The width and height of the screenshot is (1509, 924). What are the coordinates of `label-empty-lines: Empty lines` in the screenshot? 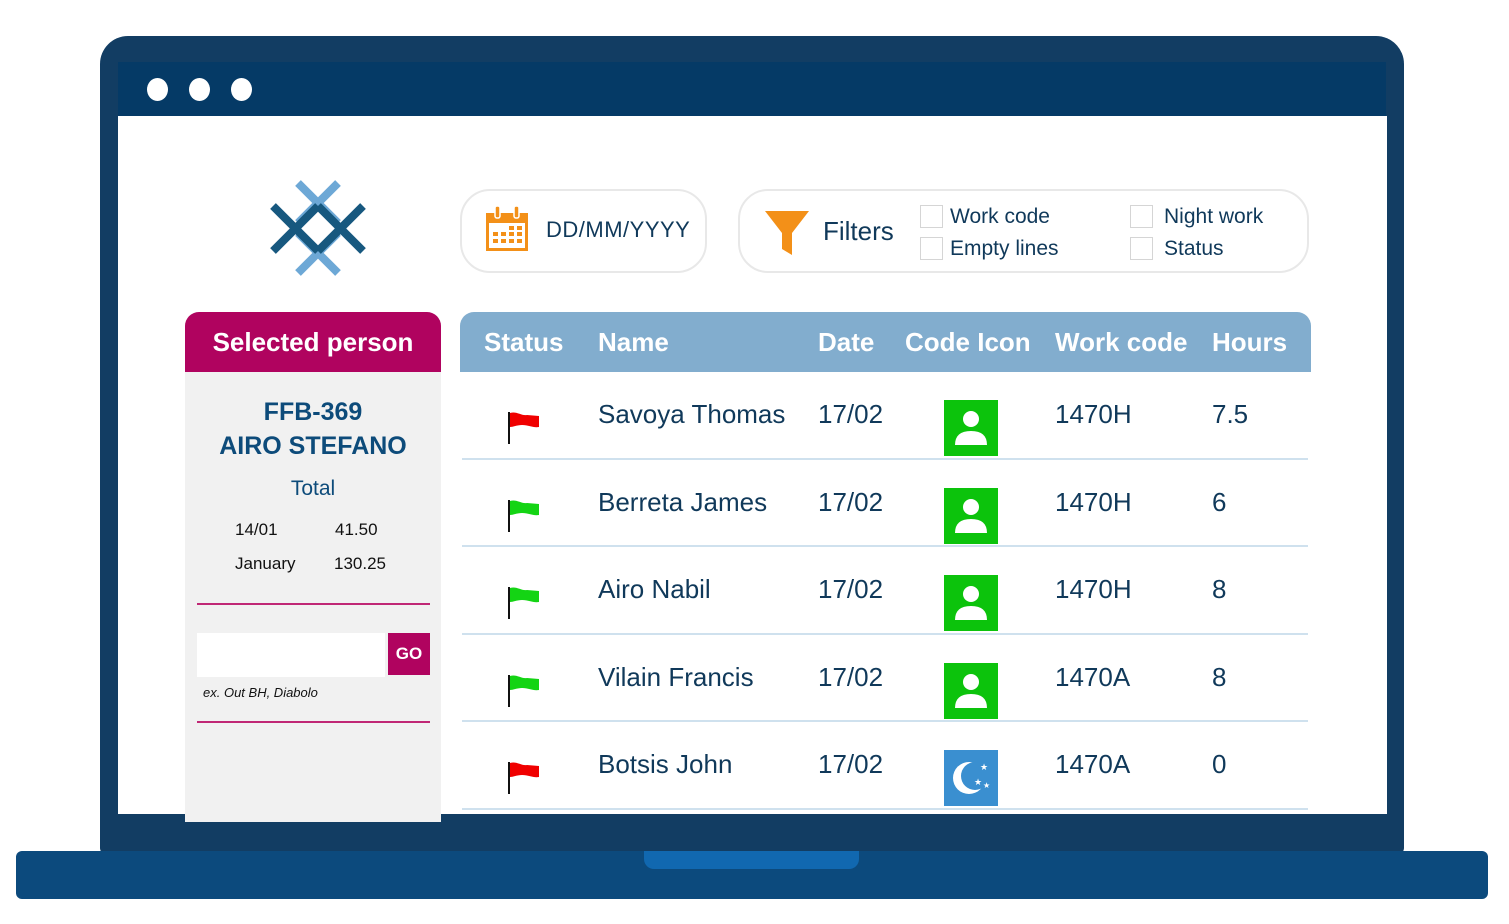 It's located at (1004, 248).